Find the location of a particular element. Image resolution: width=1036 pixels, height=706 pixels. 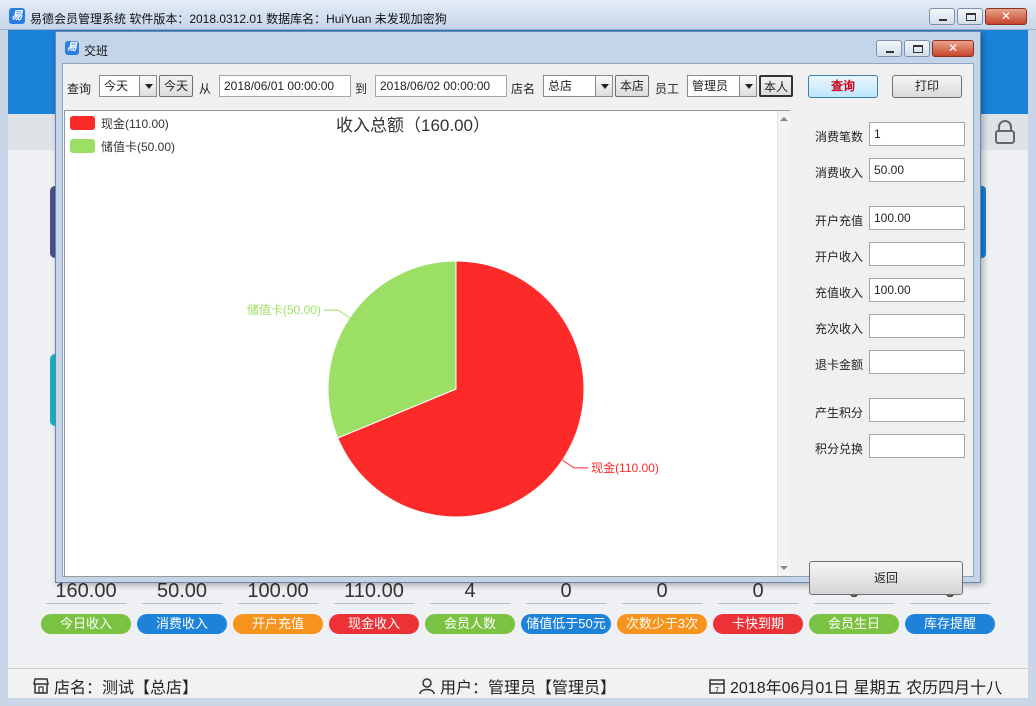

dialog-title: 交班 is located at coordinates (96, 51).